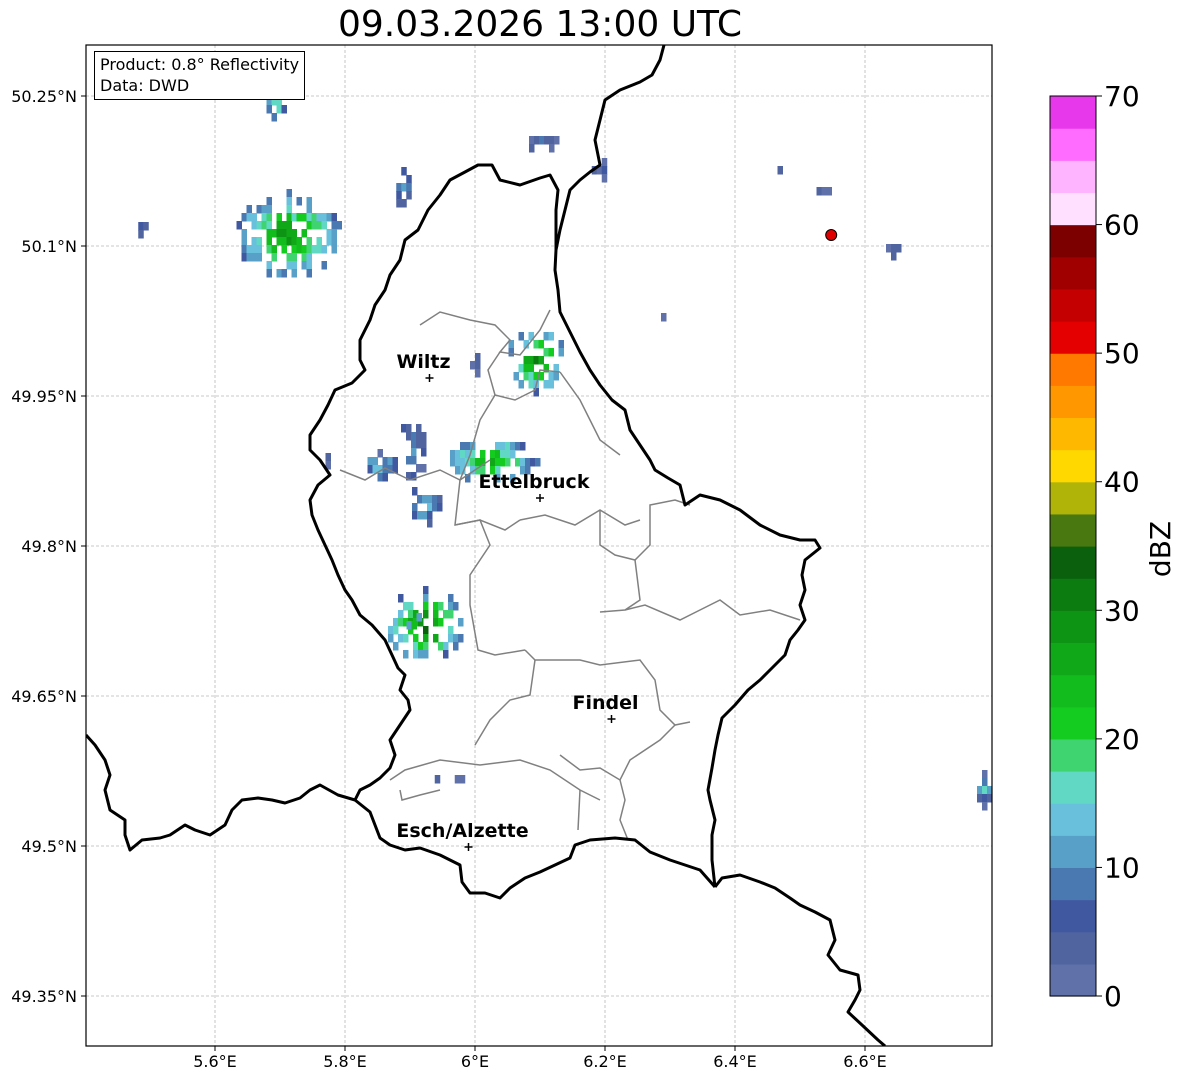 The height and width of the screenshot is (1081, 1184). I want to click on lat-tick-label: 50.1°N, so click(49, 246).